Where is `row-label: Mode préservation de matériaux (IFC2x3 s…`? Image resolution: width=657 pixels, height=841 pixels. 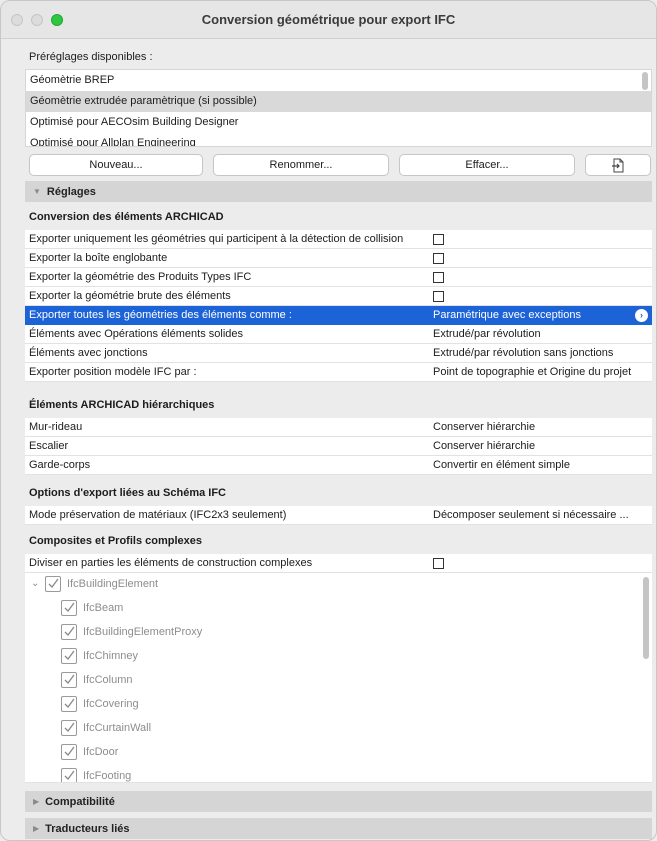 row-label: Mode préservation de matériaux (IFC2x3 s… is located at coordinates (158, 515).